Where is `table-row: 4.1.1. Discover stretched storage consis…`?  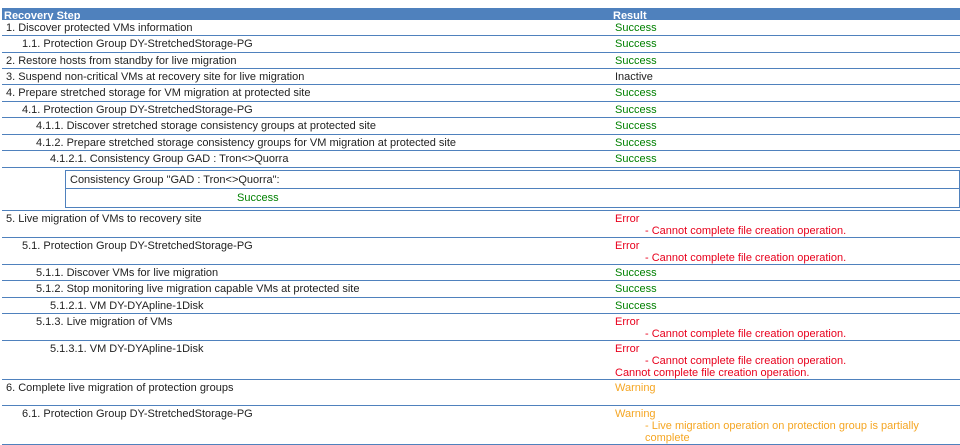
table-row: 4.1.1. Discover stretched storage consis… is located at coordinates (481, 126).